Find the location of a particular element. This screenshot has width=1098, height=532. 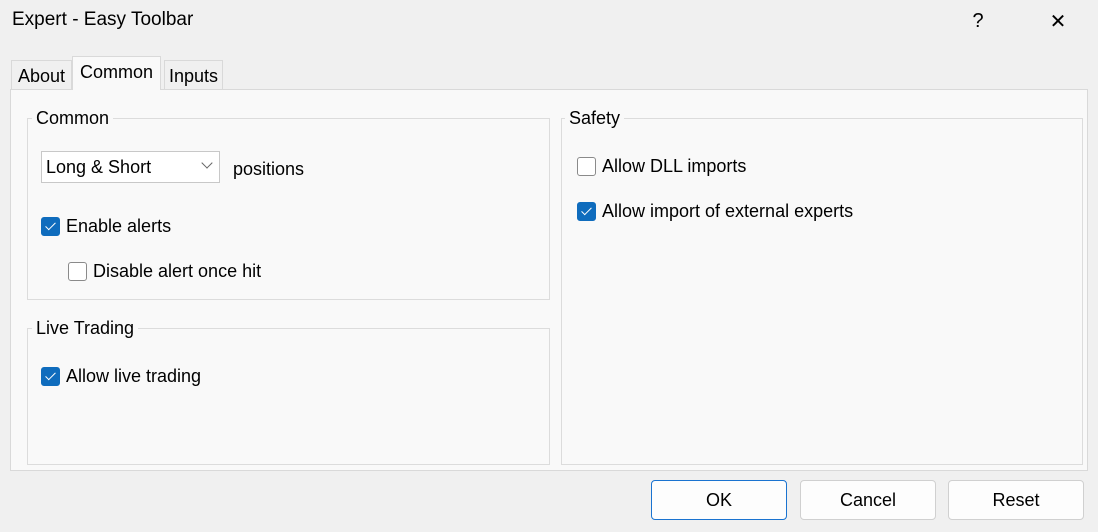

help-button: ? is located at coordinates (978, 21).